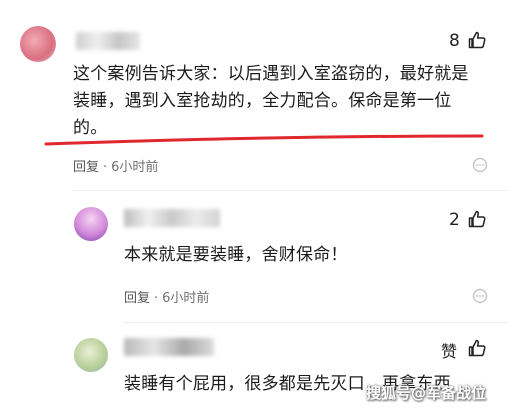 This screenshot has height=410, width=508. What do you see at coordinates (426, 393) in the screenshot?
I see `watermark: 搜狐号@军备战位` at bounding box center [426, 393].